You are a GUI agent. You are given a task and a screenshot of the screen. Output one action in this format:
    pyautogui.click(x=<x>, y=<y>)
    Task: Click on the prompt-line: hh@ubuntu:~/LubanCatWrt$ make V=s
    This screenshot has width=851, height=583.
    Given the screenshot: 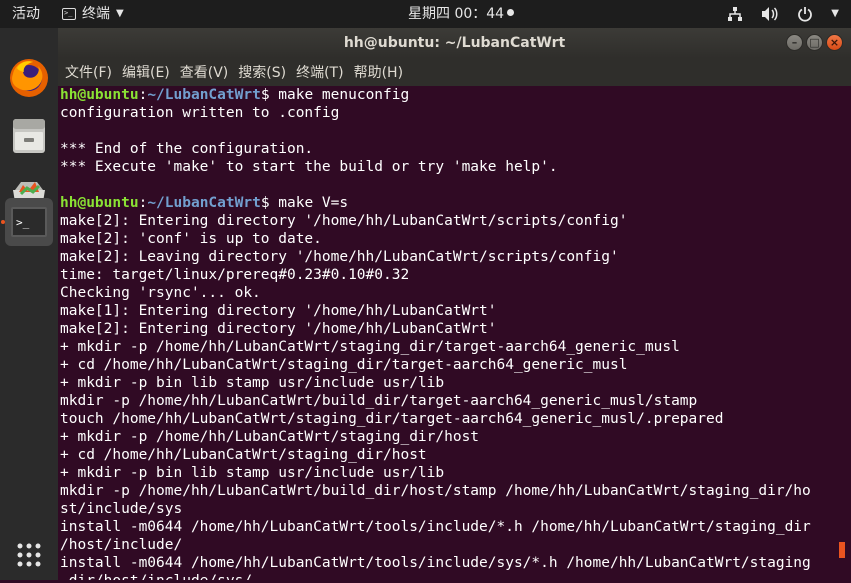 What is the action you would take?
    pyautogui.click(x=204, y=203)
    